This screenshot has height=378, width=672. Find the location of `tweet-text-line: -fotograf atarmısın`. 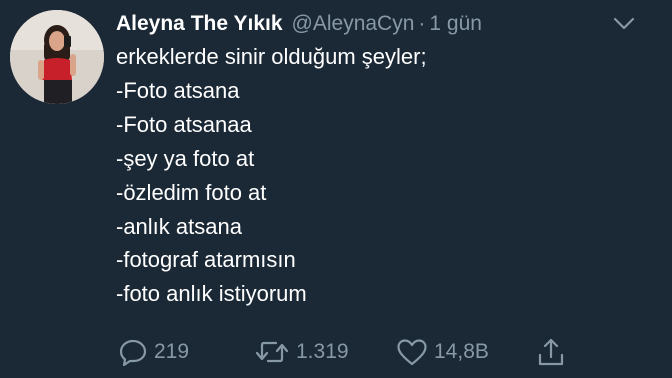

tweet-text-line: -fotograf atarmısın is located at coordinates (206, 260).